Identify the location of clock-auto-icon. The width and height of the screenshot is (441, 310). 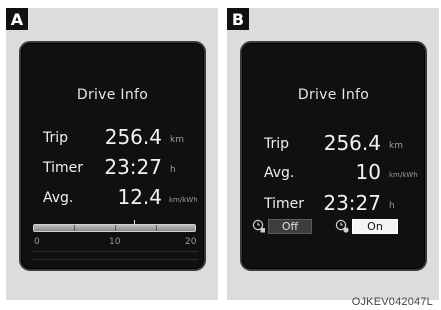
(342, 226).